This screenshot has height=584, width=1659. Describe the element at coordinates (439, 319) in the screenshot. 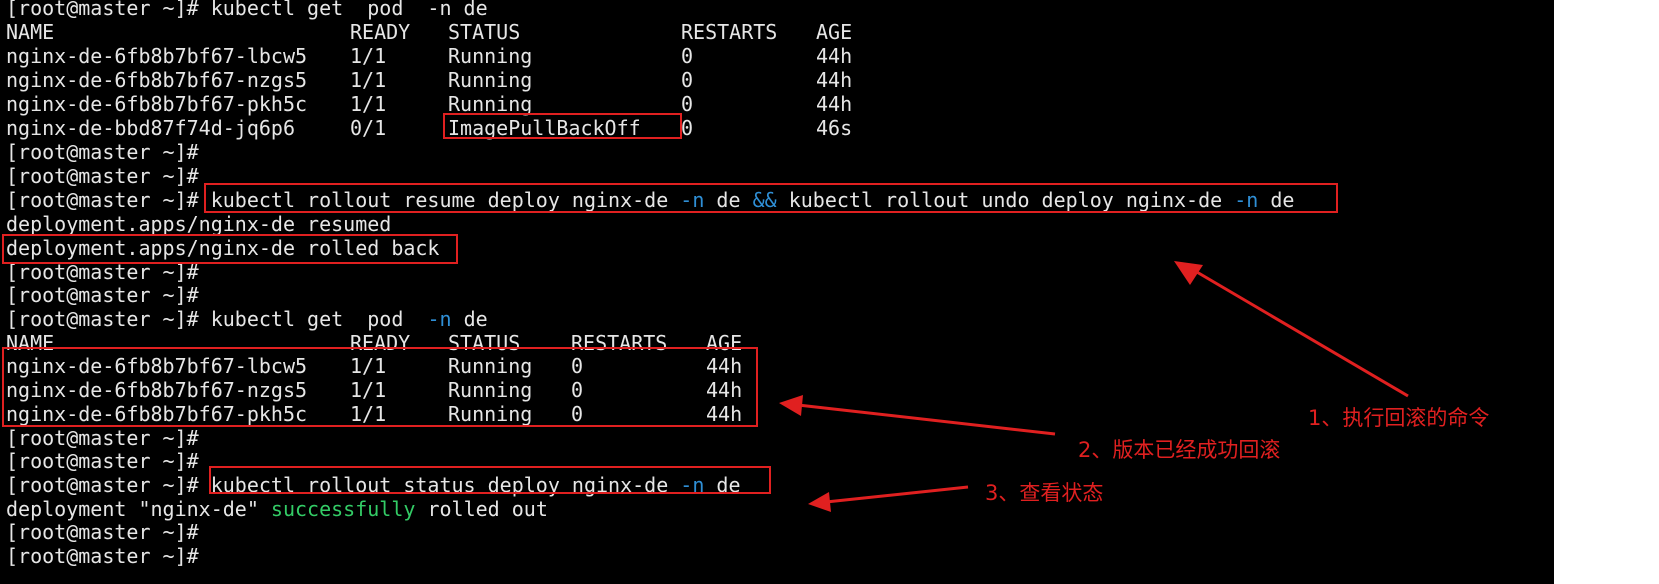

I see `flag-text: -n` at that location.